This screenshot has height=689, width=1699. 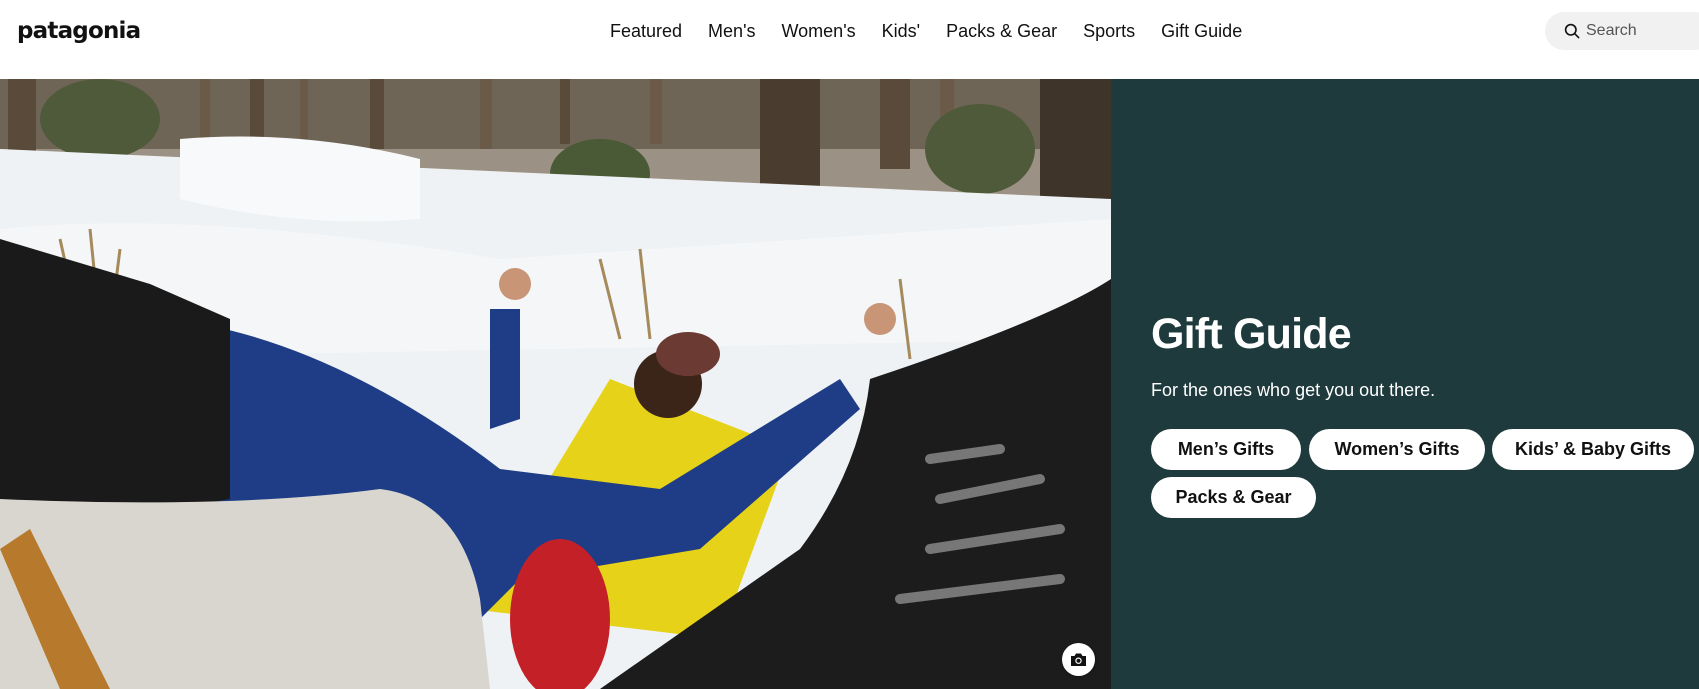 I want to click on mens-gifts-button: Men’s Gifts, so click(x=1226, y=449).